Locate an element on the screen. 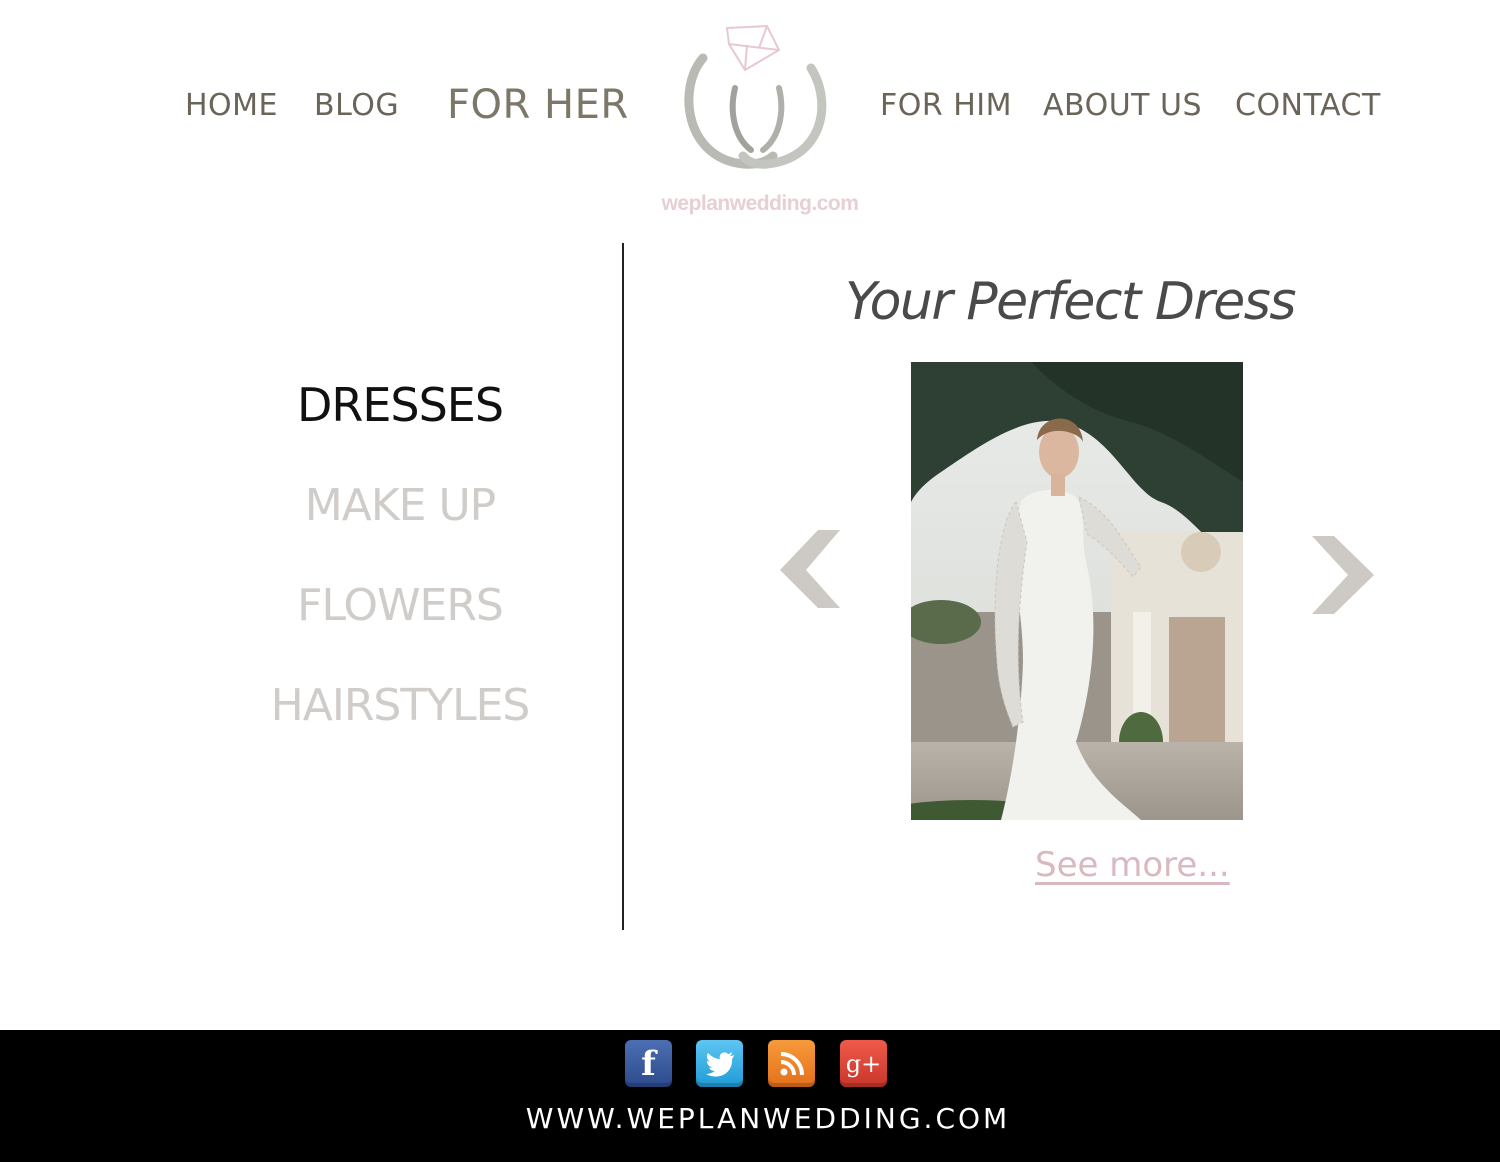 This screenshot has height=1162, width=1500. facebook-icon: f is located at coordinates (648, 1063).